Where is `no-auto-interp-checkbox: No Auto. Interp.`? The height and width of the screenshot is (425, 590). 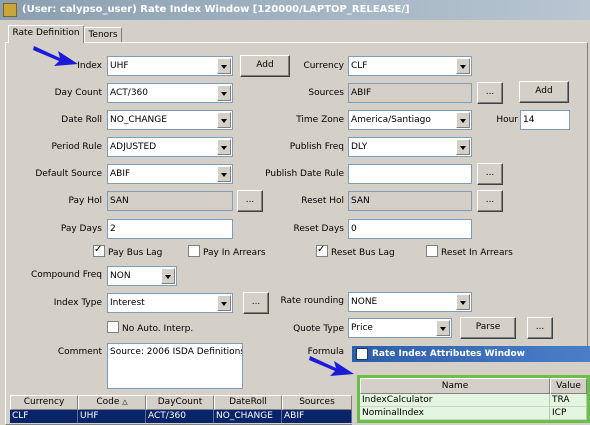
no-auto-interp-checkbox: No Auto. Interp. is located at coordinates (150, 328).